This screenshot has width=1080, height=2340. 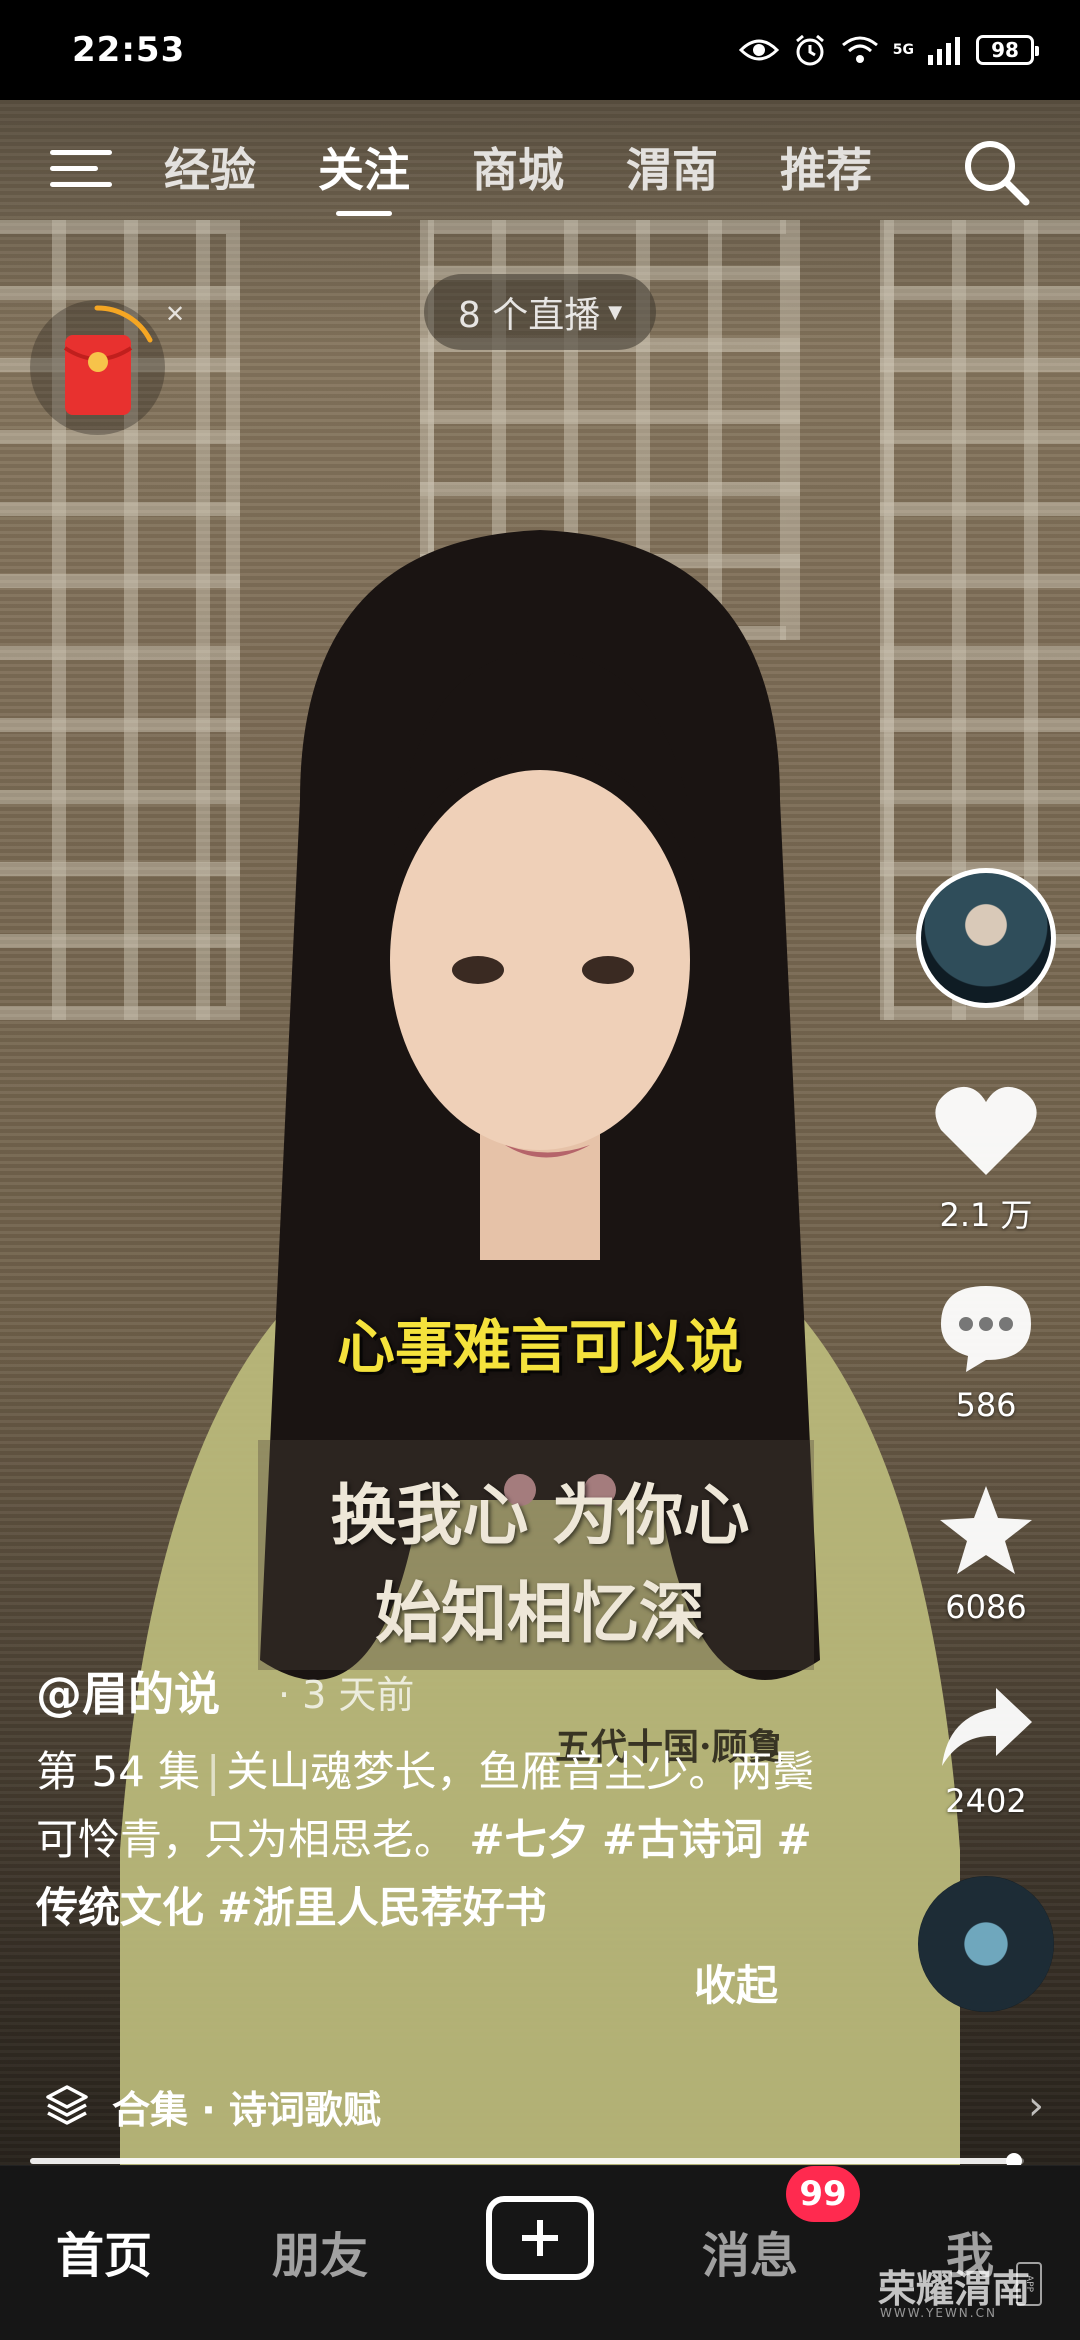 I want to click on share-button: 2402, so click(x=986, y=1751).